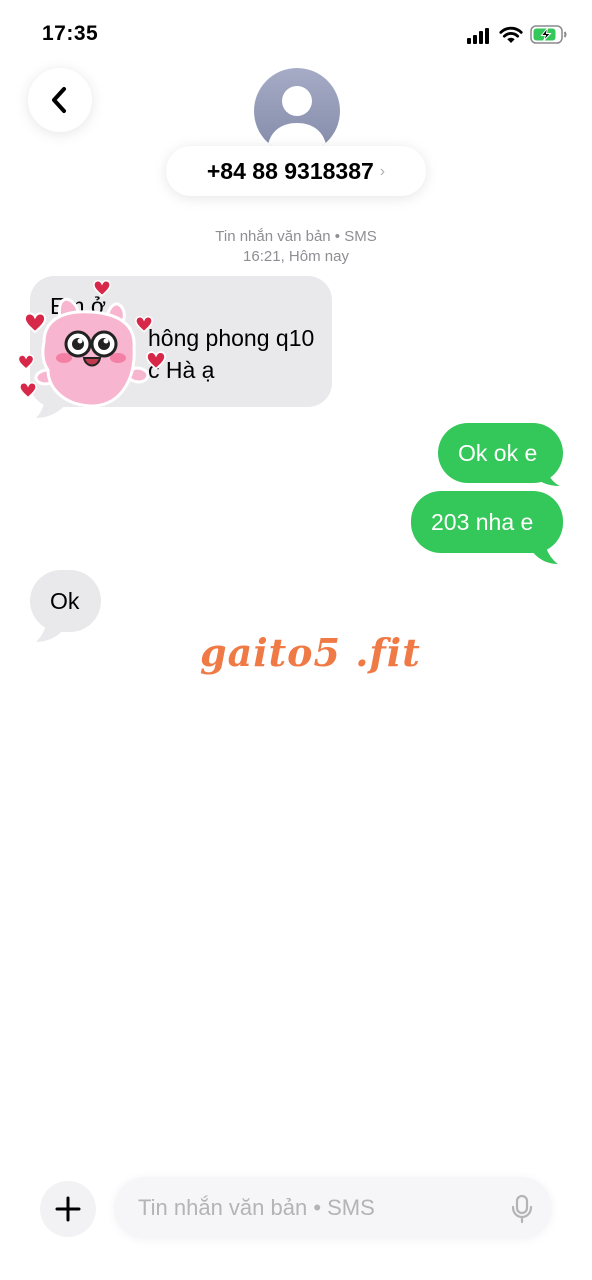 The width and height of the screenshot is (592, 1280). I want to click on back-button, so click(60, 100).